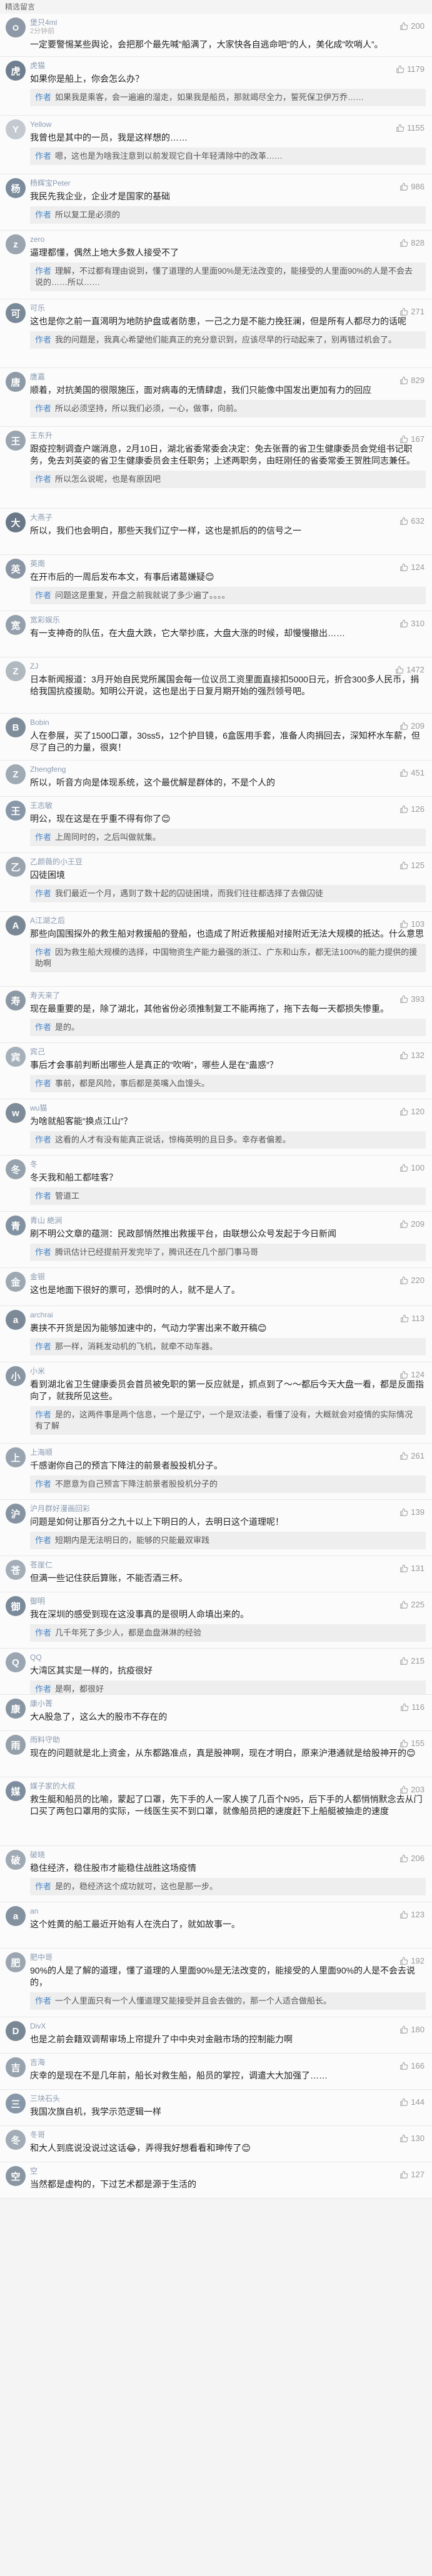  Describe the element at coordinates (228, 1164) in the screenshot. I see `comment-username: 冬` at that location.